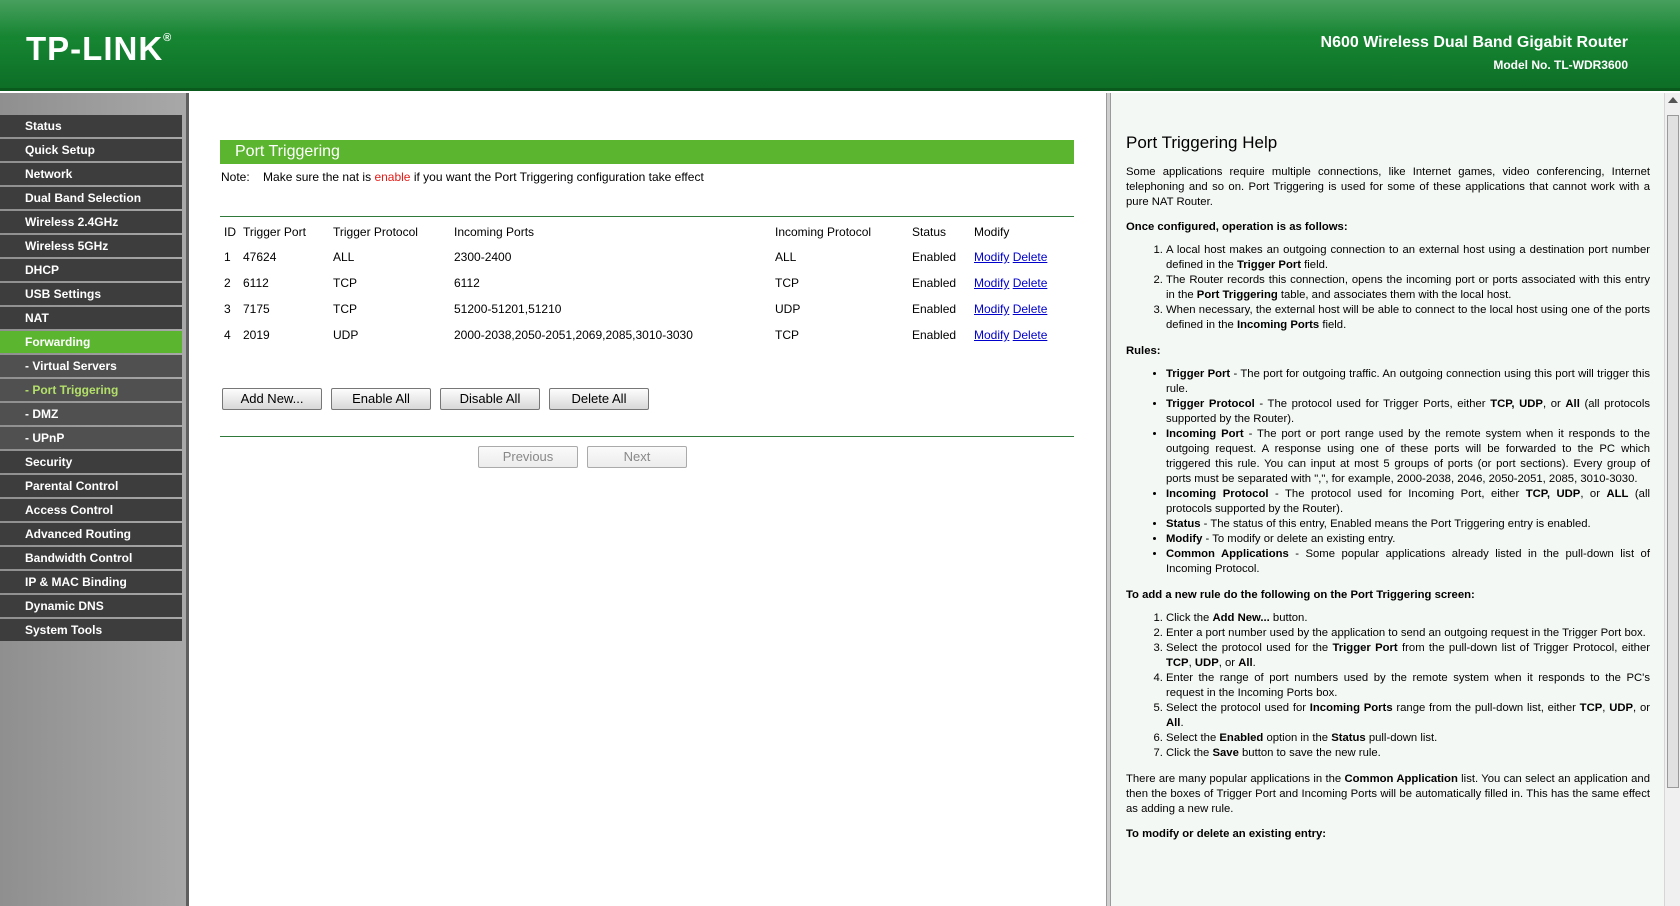 This screenshot has height=906, width=1680. Describe the element at coordinates (95, 48) in the screenshot. I see `logo-text: TP-LINK` at that location.